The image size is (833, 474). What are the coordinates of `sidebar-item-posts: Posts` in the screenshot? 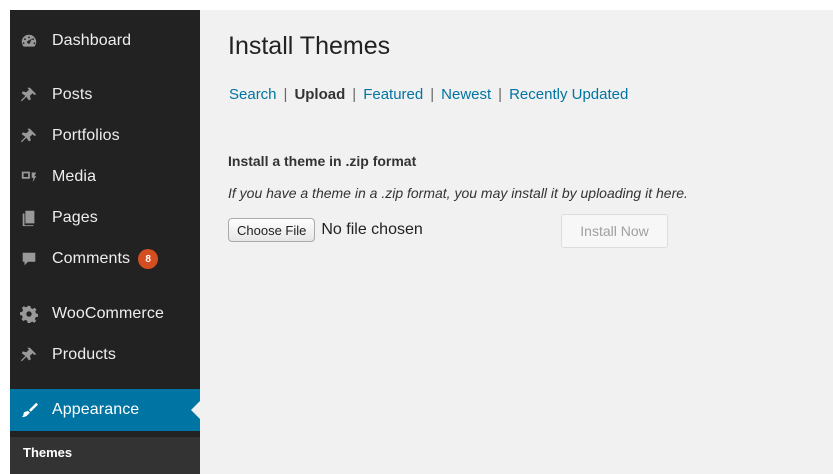 It's located at (105, 95).